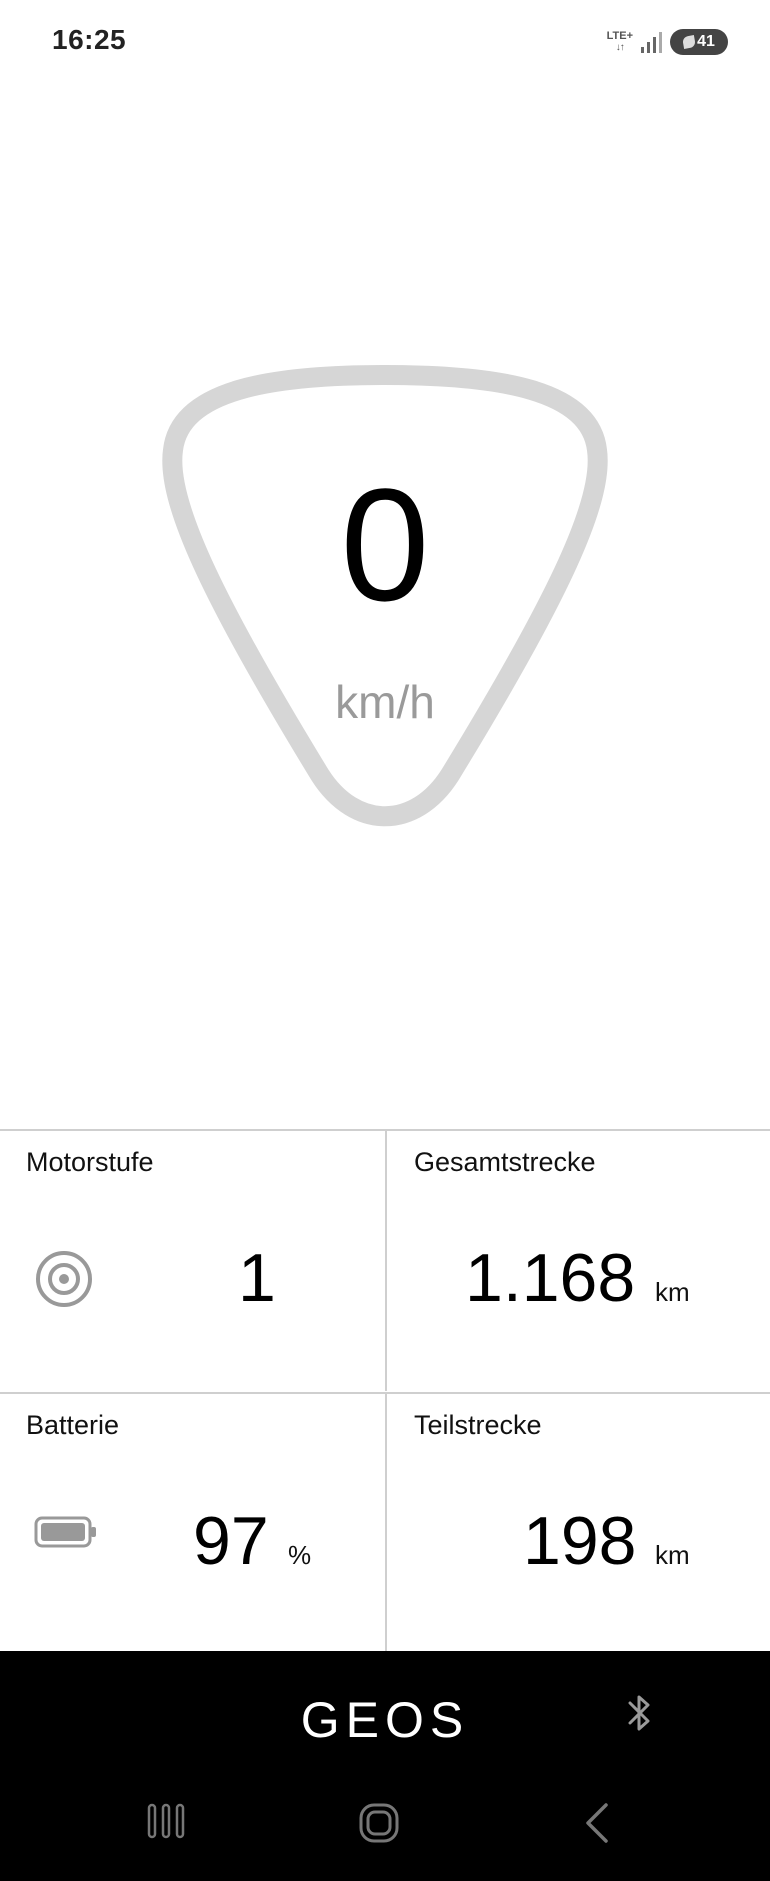  What do you see at coordinates (166, 1831) in the screenshot?
I see `recent-apps-icon` at bounding box center [166, 1831].